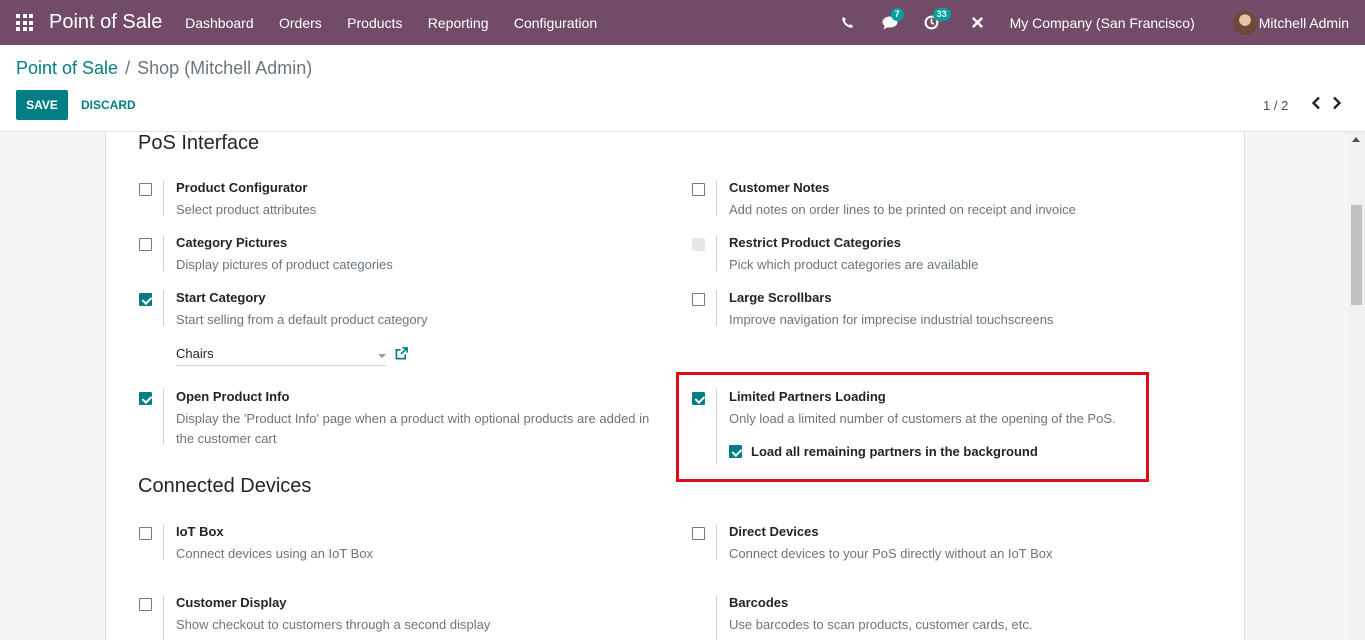 Image resolution: width=1365 pixels, height=640 pixels. Describe the element at coordinates (780, 297) in the screenshot. I see `setting-label: Large Scrollbars` at that location.